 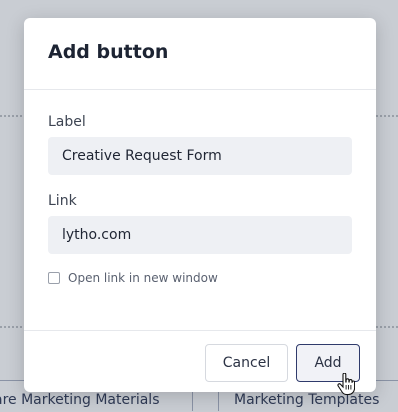 I want to click on link-field-group: Link lytho.com, so click(x=200, y=223).